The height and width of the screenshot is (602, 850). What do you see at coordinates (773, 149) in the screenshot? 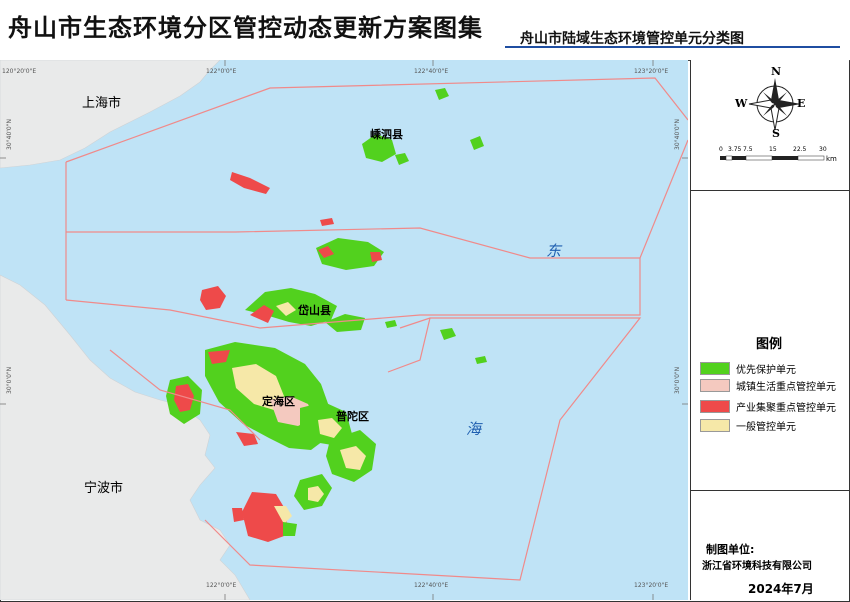
I see `scale-tick-3: 15` at bounding box center [773, 149].